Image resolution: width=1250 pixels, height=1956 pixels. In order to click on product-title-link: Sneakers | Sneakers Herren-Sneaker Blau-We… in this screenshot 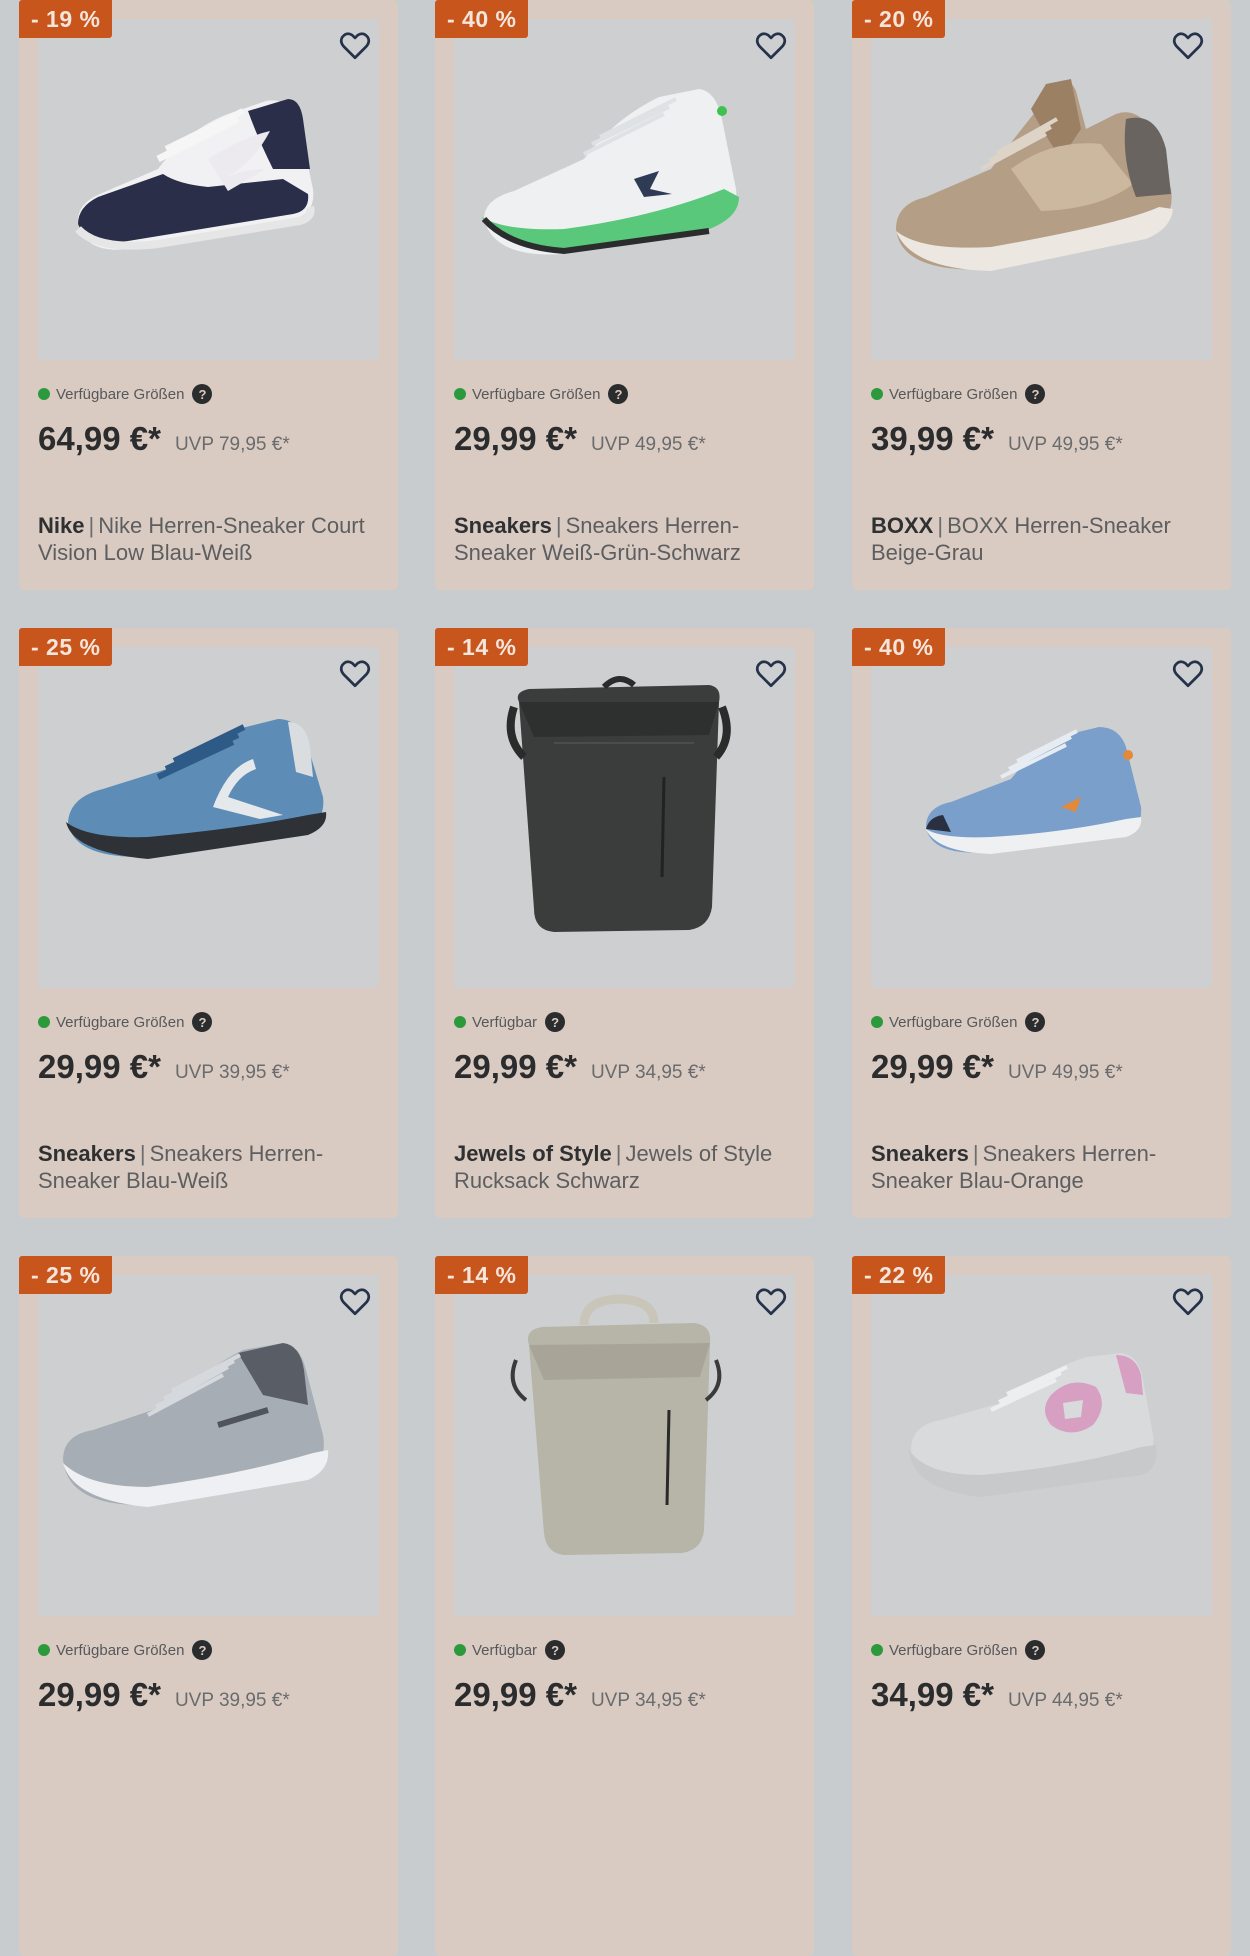, I will do `click(208, 1167)`.